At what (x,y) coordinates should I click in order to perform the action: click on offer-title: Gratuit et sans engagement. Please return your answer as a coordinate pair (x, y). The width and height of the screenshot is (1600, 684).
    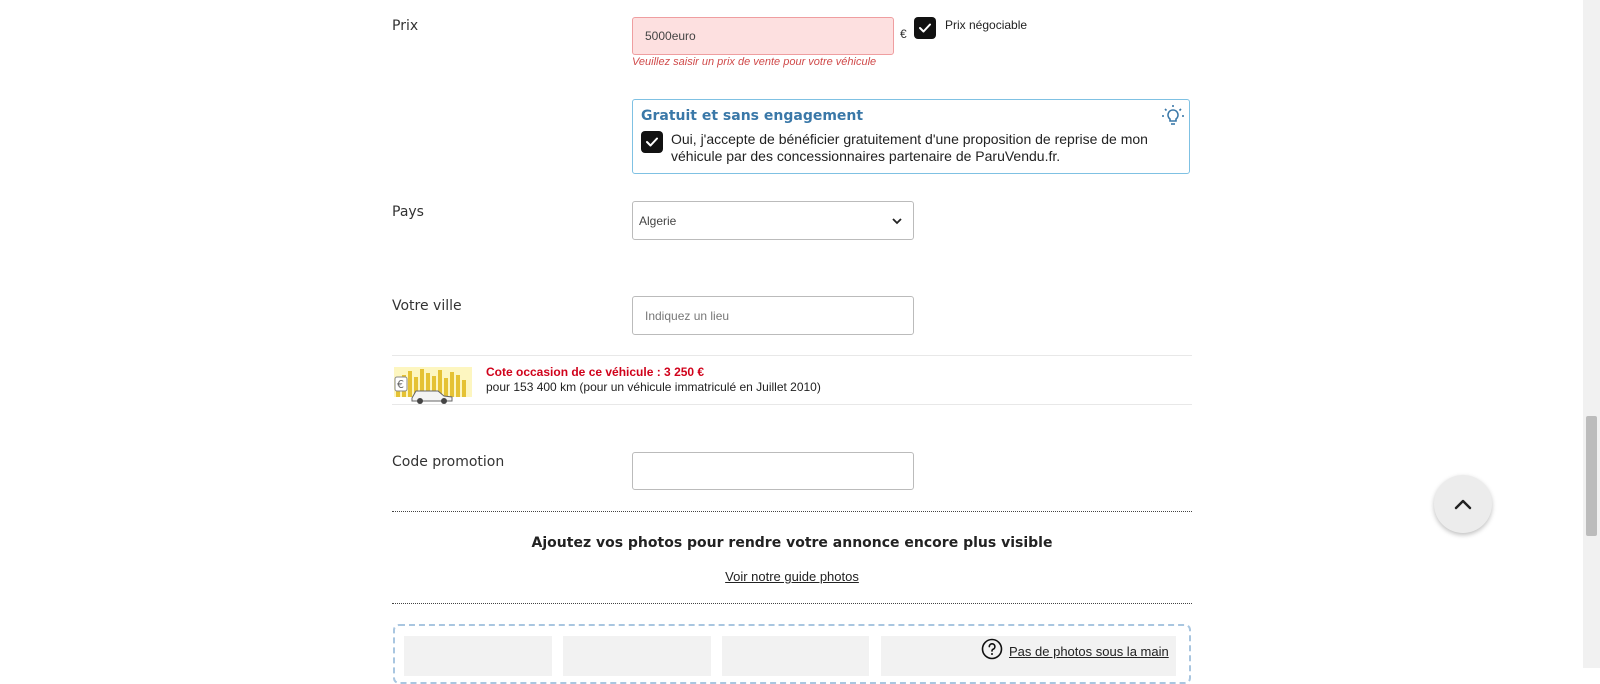
    Looking at the image, I should click on (752, 116).